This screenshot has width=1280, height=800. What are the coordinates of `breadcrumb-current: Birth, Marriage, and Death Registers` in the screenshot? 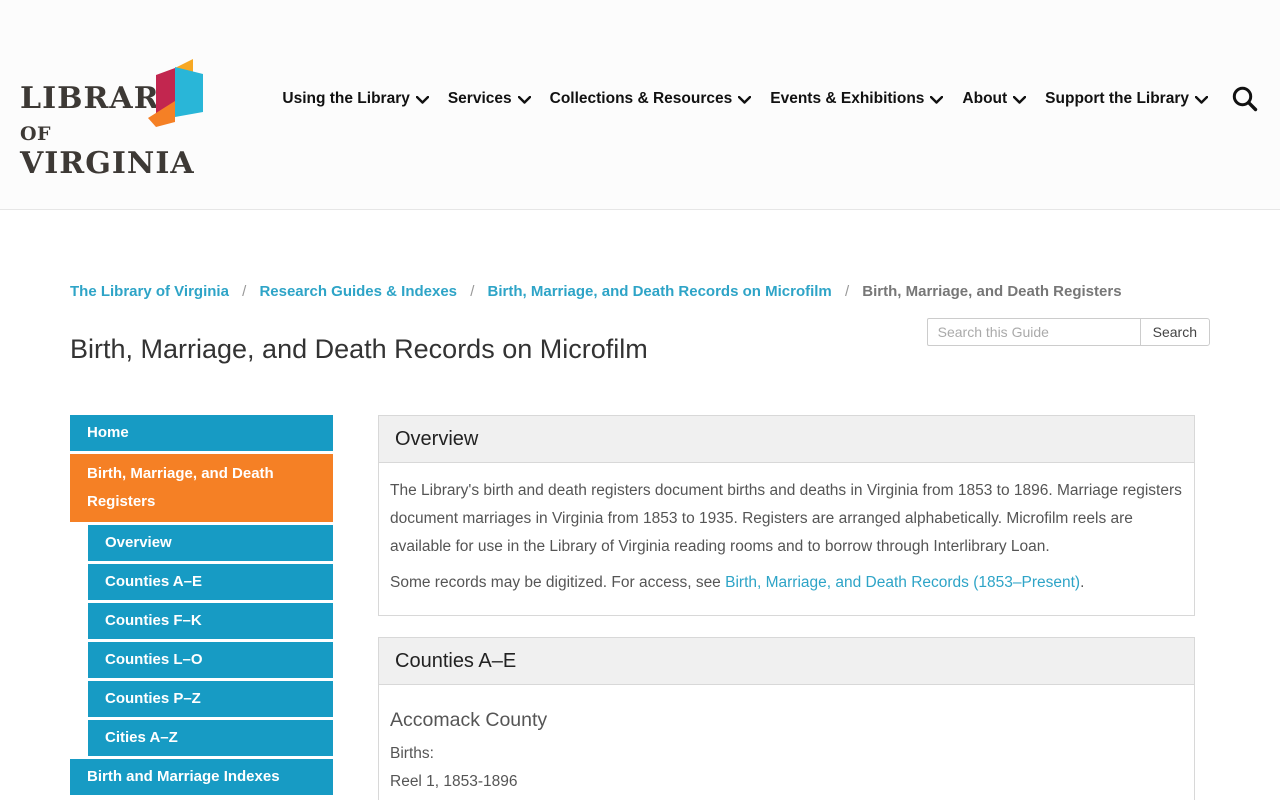 It's located at (992, 291).